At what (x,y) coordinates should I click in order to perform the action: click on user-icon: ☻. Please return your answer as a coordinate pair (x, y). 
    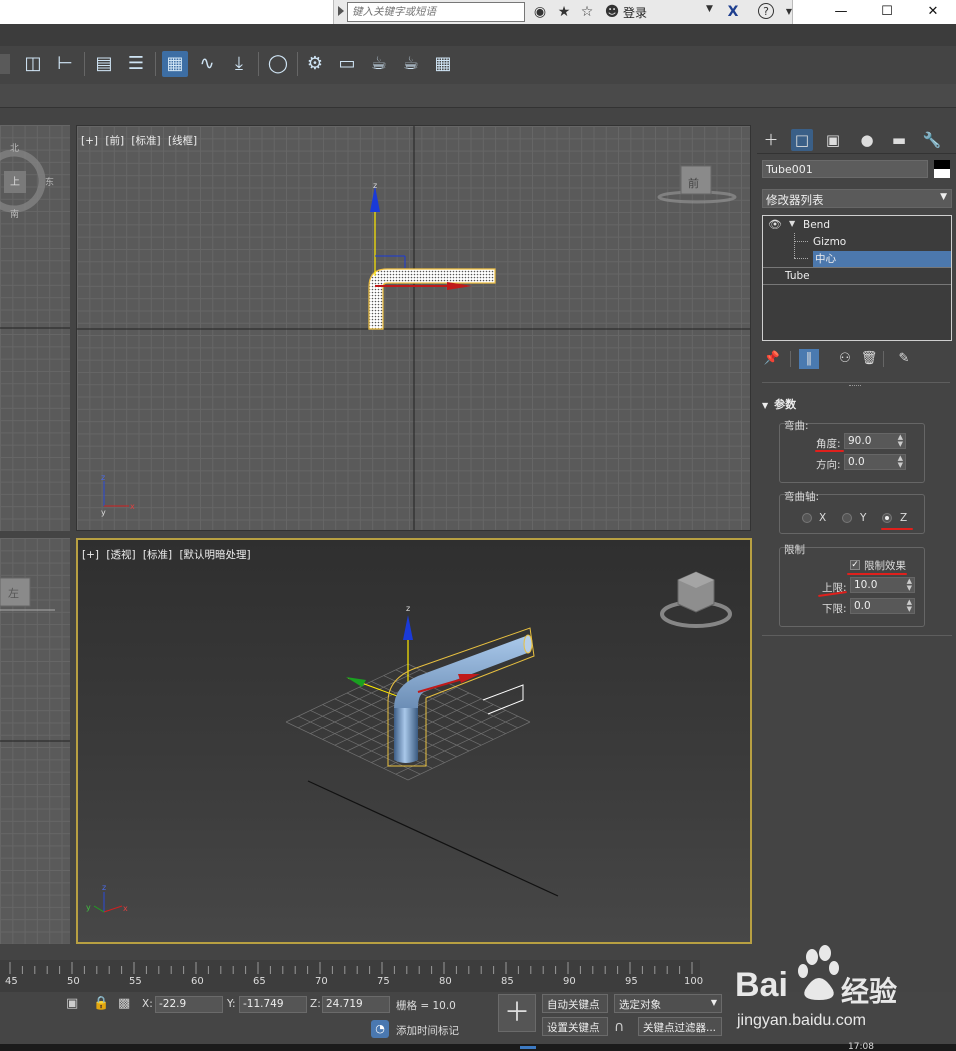
    Looking at the image, I should click on (612, 12).